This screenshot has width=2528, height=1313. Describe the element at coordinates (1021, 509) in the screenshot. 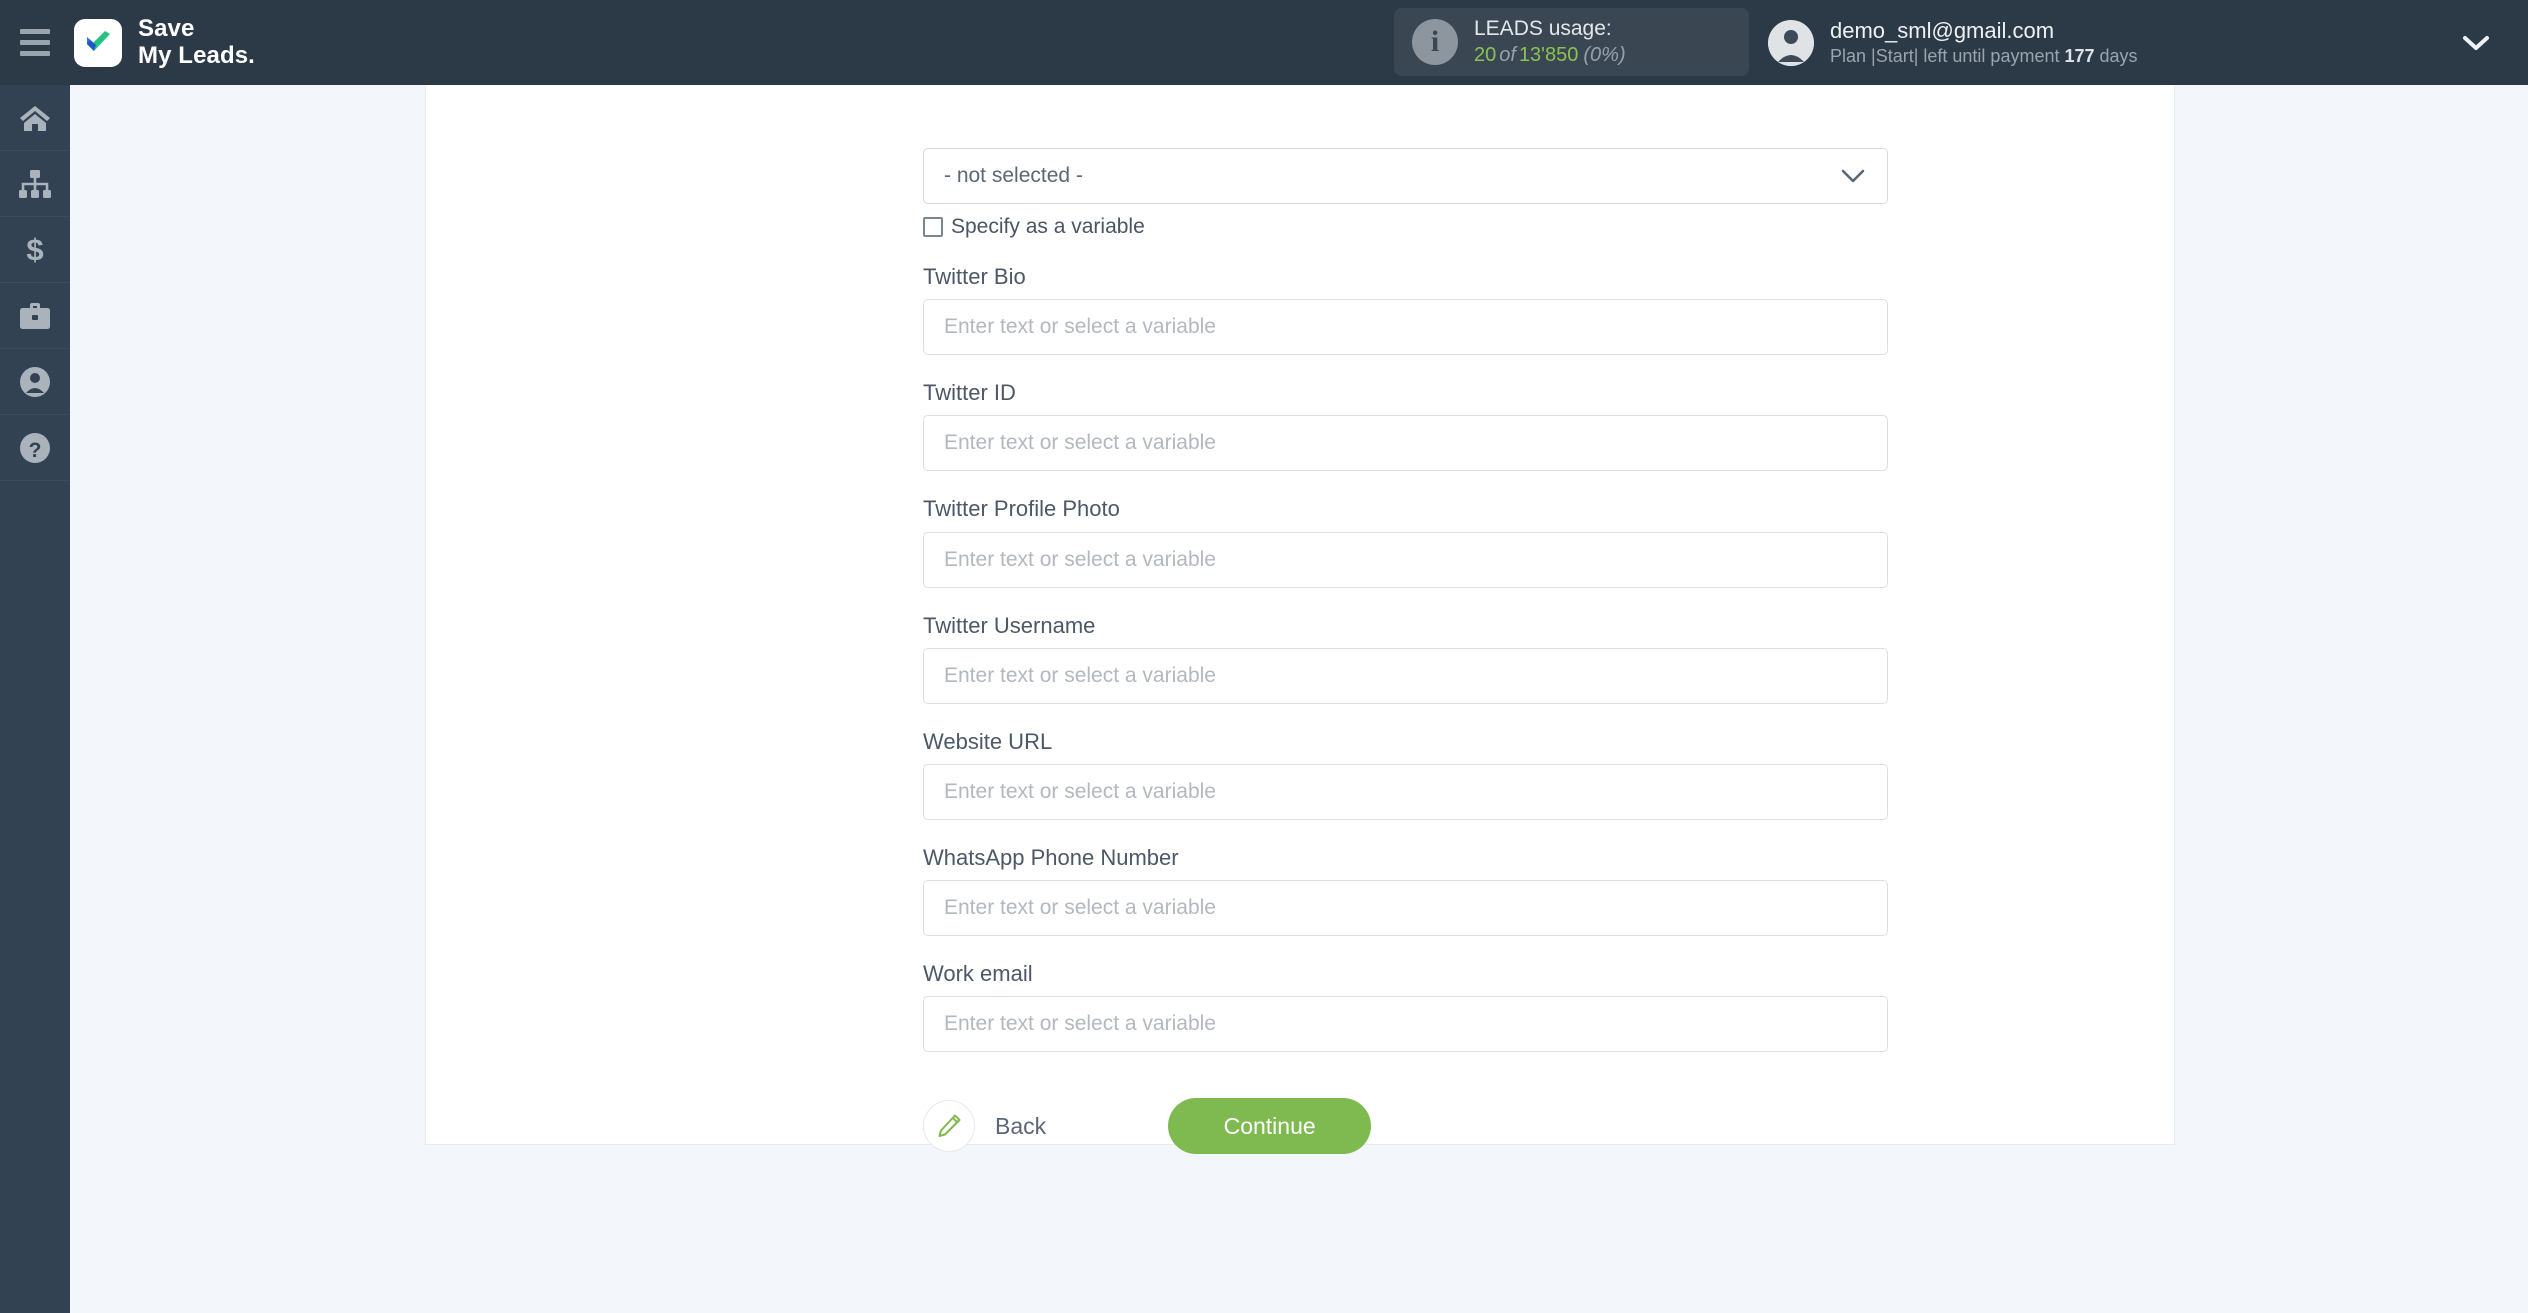

I see `field-label: Twitter Profile Photo` at that location.